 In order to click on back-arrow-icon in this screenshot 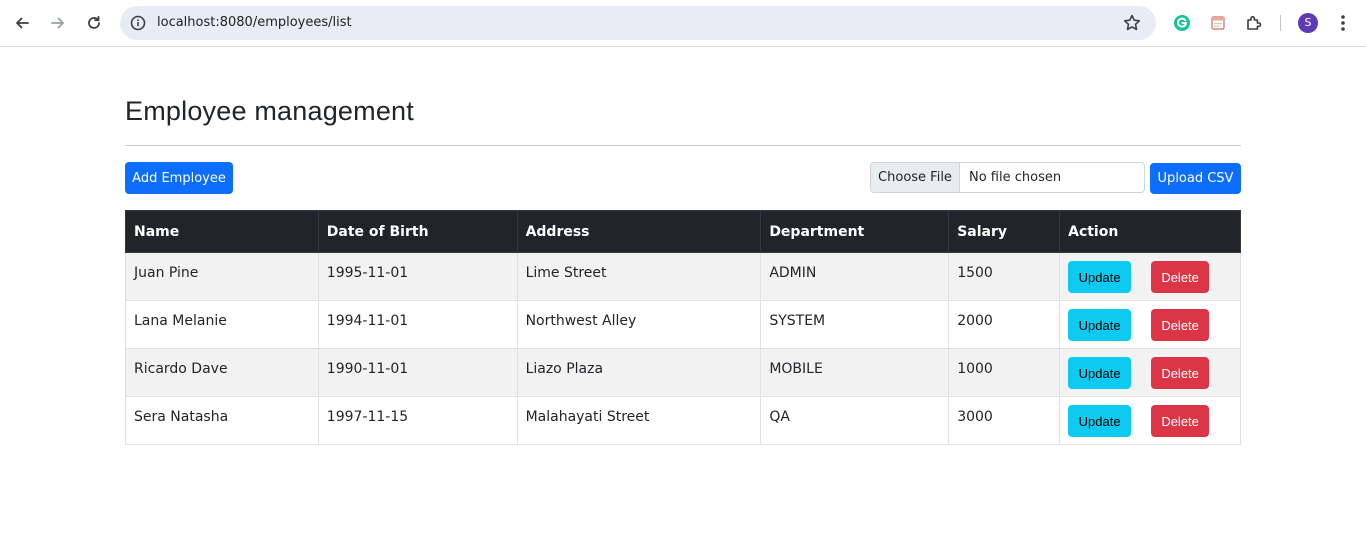, I will do `click(22, 23)`.